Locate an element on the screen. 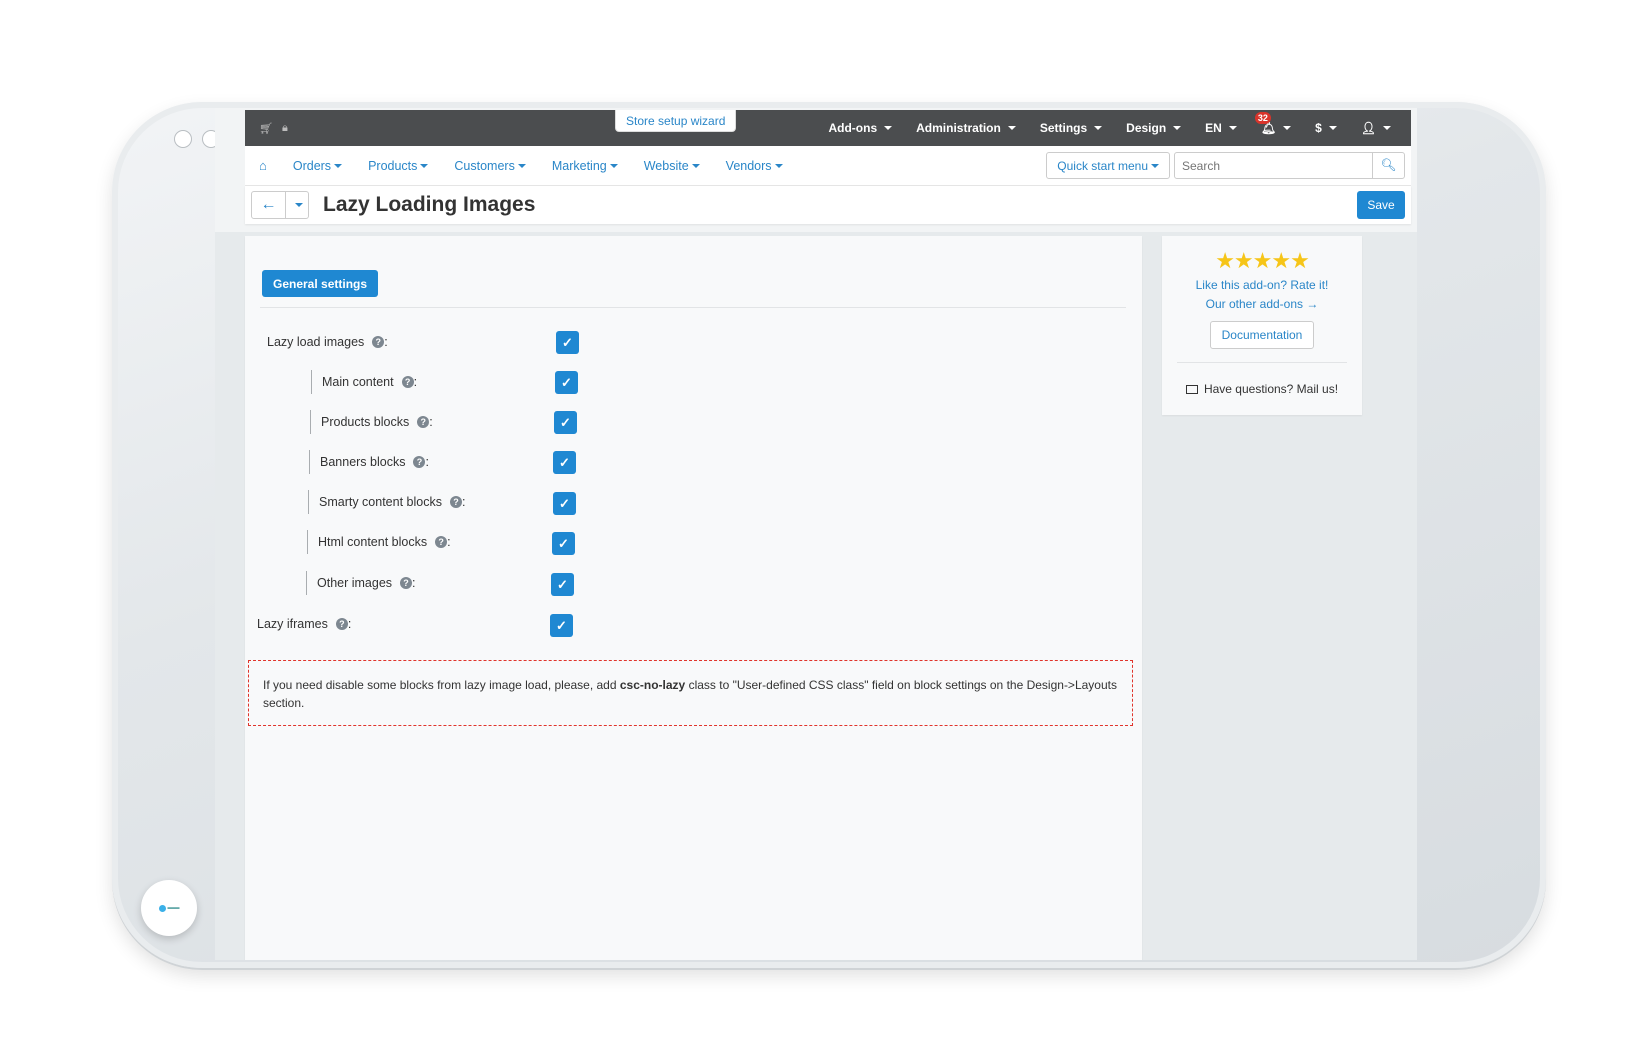  menu-add-ons: Add-ons is located at coordinates (860, 128).